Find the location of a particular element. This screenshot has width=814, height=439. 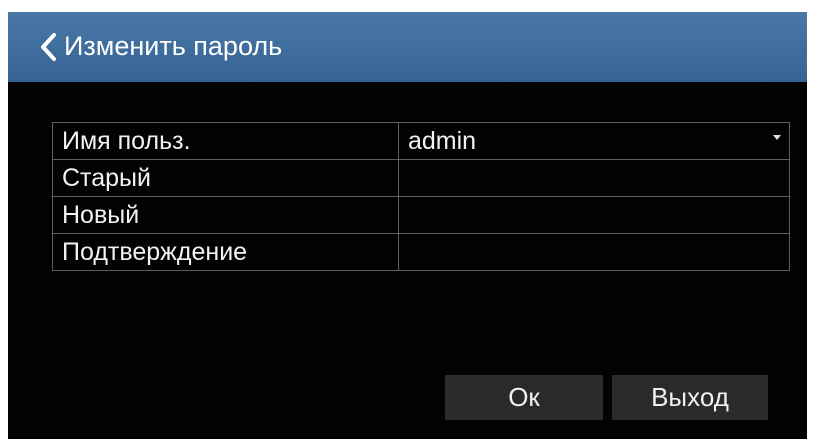

back-button is located at coordinates (49, 47).